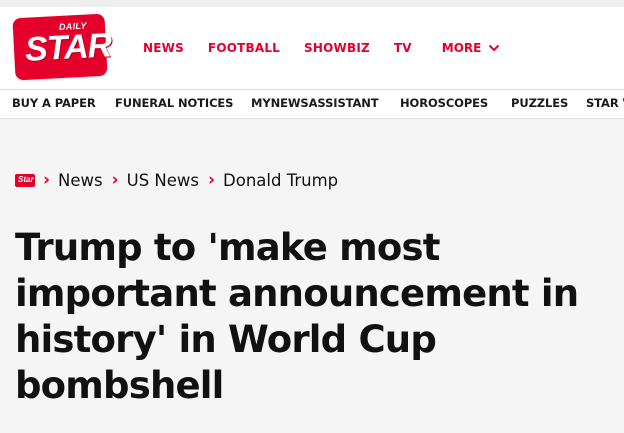 The height and width of the screenshot is (433, 624). Describe the element at coordinates (403, 48) in the screenshot. I see `nav-tv: TV` at that location.